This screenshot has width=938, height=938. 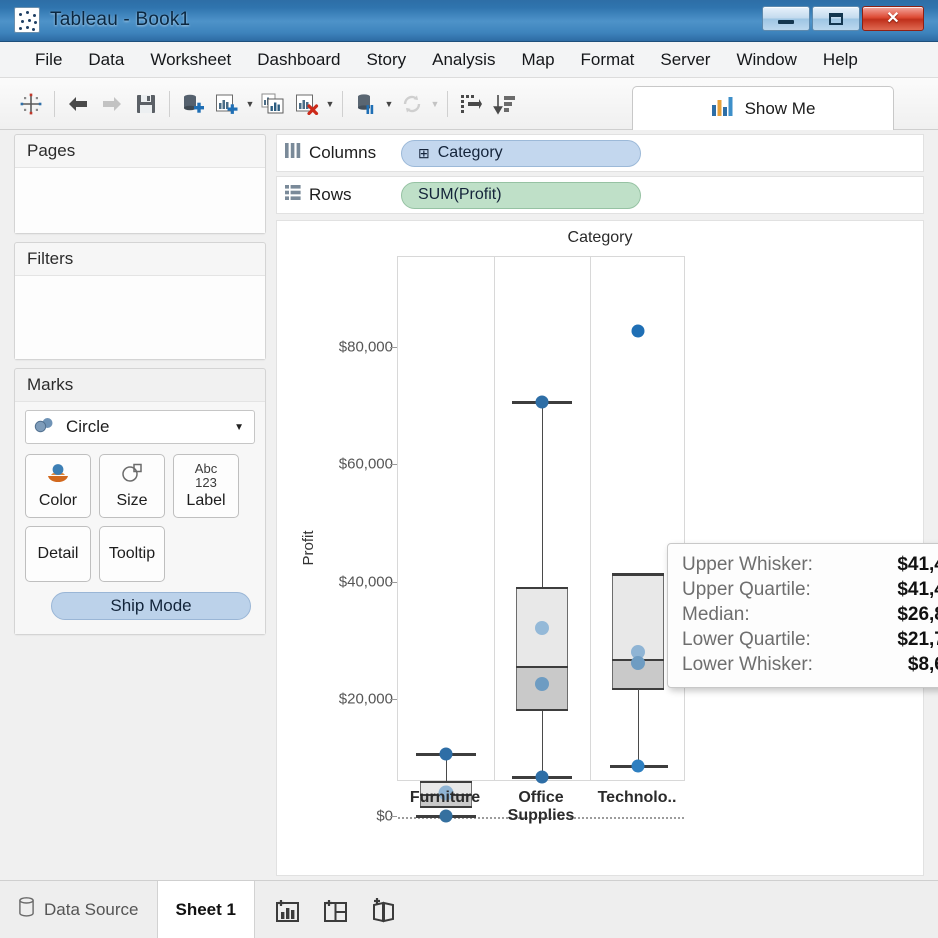 What do you see at coordinates (31, 104) in the screenshot?
I see `tableau-start-icon` at bounding box center [31, 104].